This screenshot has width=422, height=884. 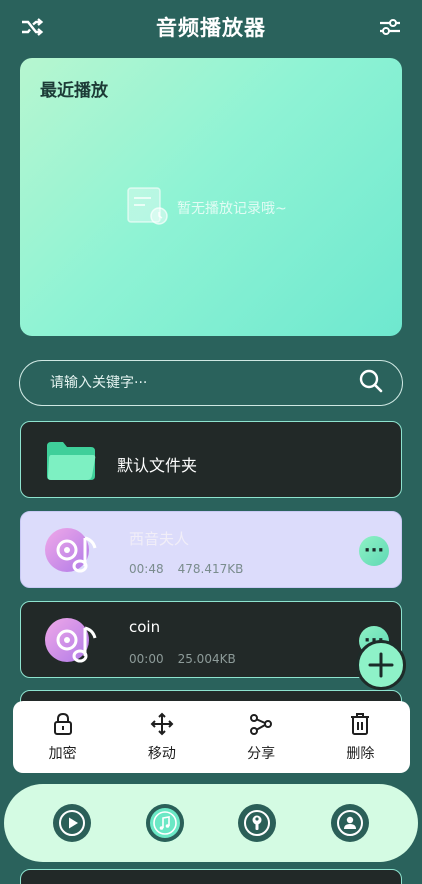 I want to click on plus-icon, so click(x=381, y=665).